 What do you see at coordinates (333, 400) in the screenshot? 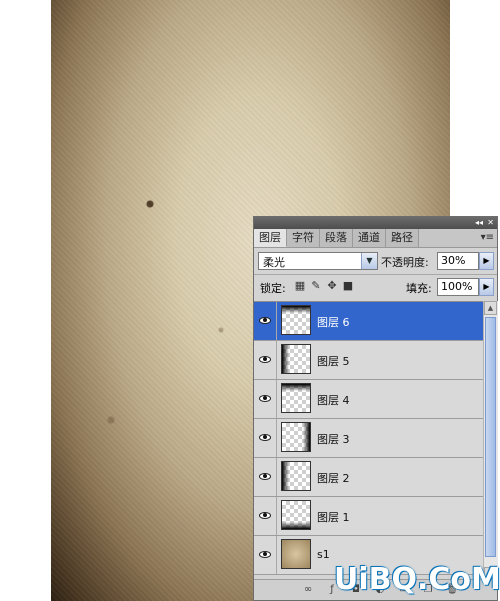
I see `layer-name: 图层 4` at bounding box center [333, 400].